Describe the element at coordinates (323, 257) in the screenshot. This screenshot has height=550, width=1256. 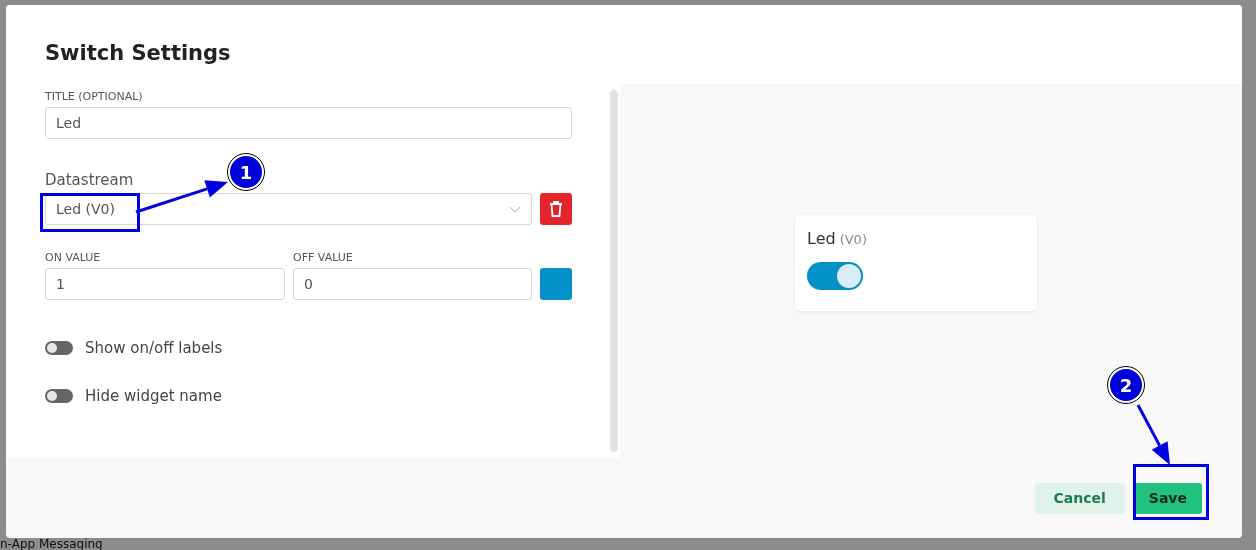
I see `field-label: OFF VALUE` at that location.